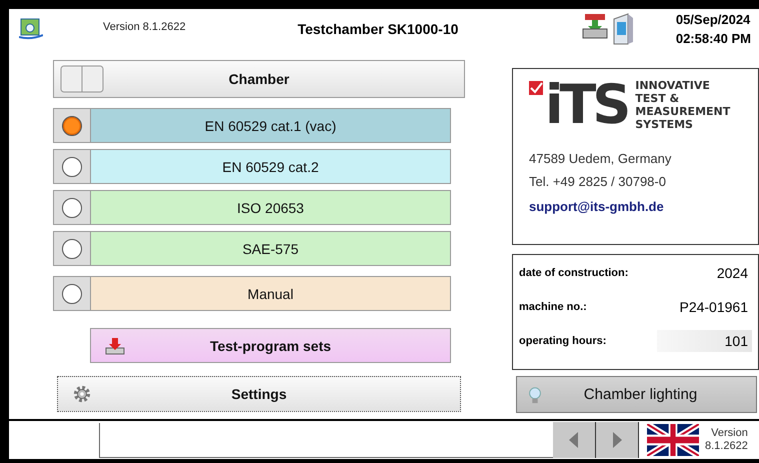  What do you see at coordinates (82, 394) in the screenshot?
I see `gear-icon` at bounding box center [82, 394].